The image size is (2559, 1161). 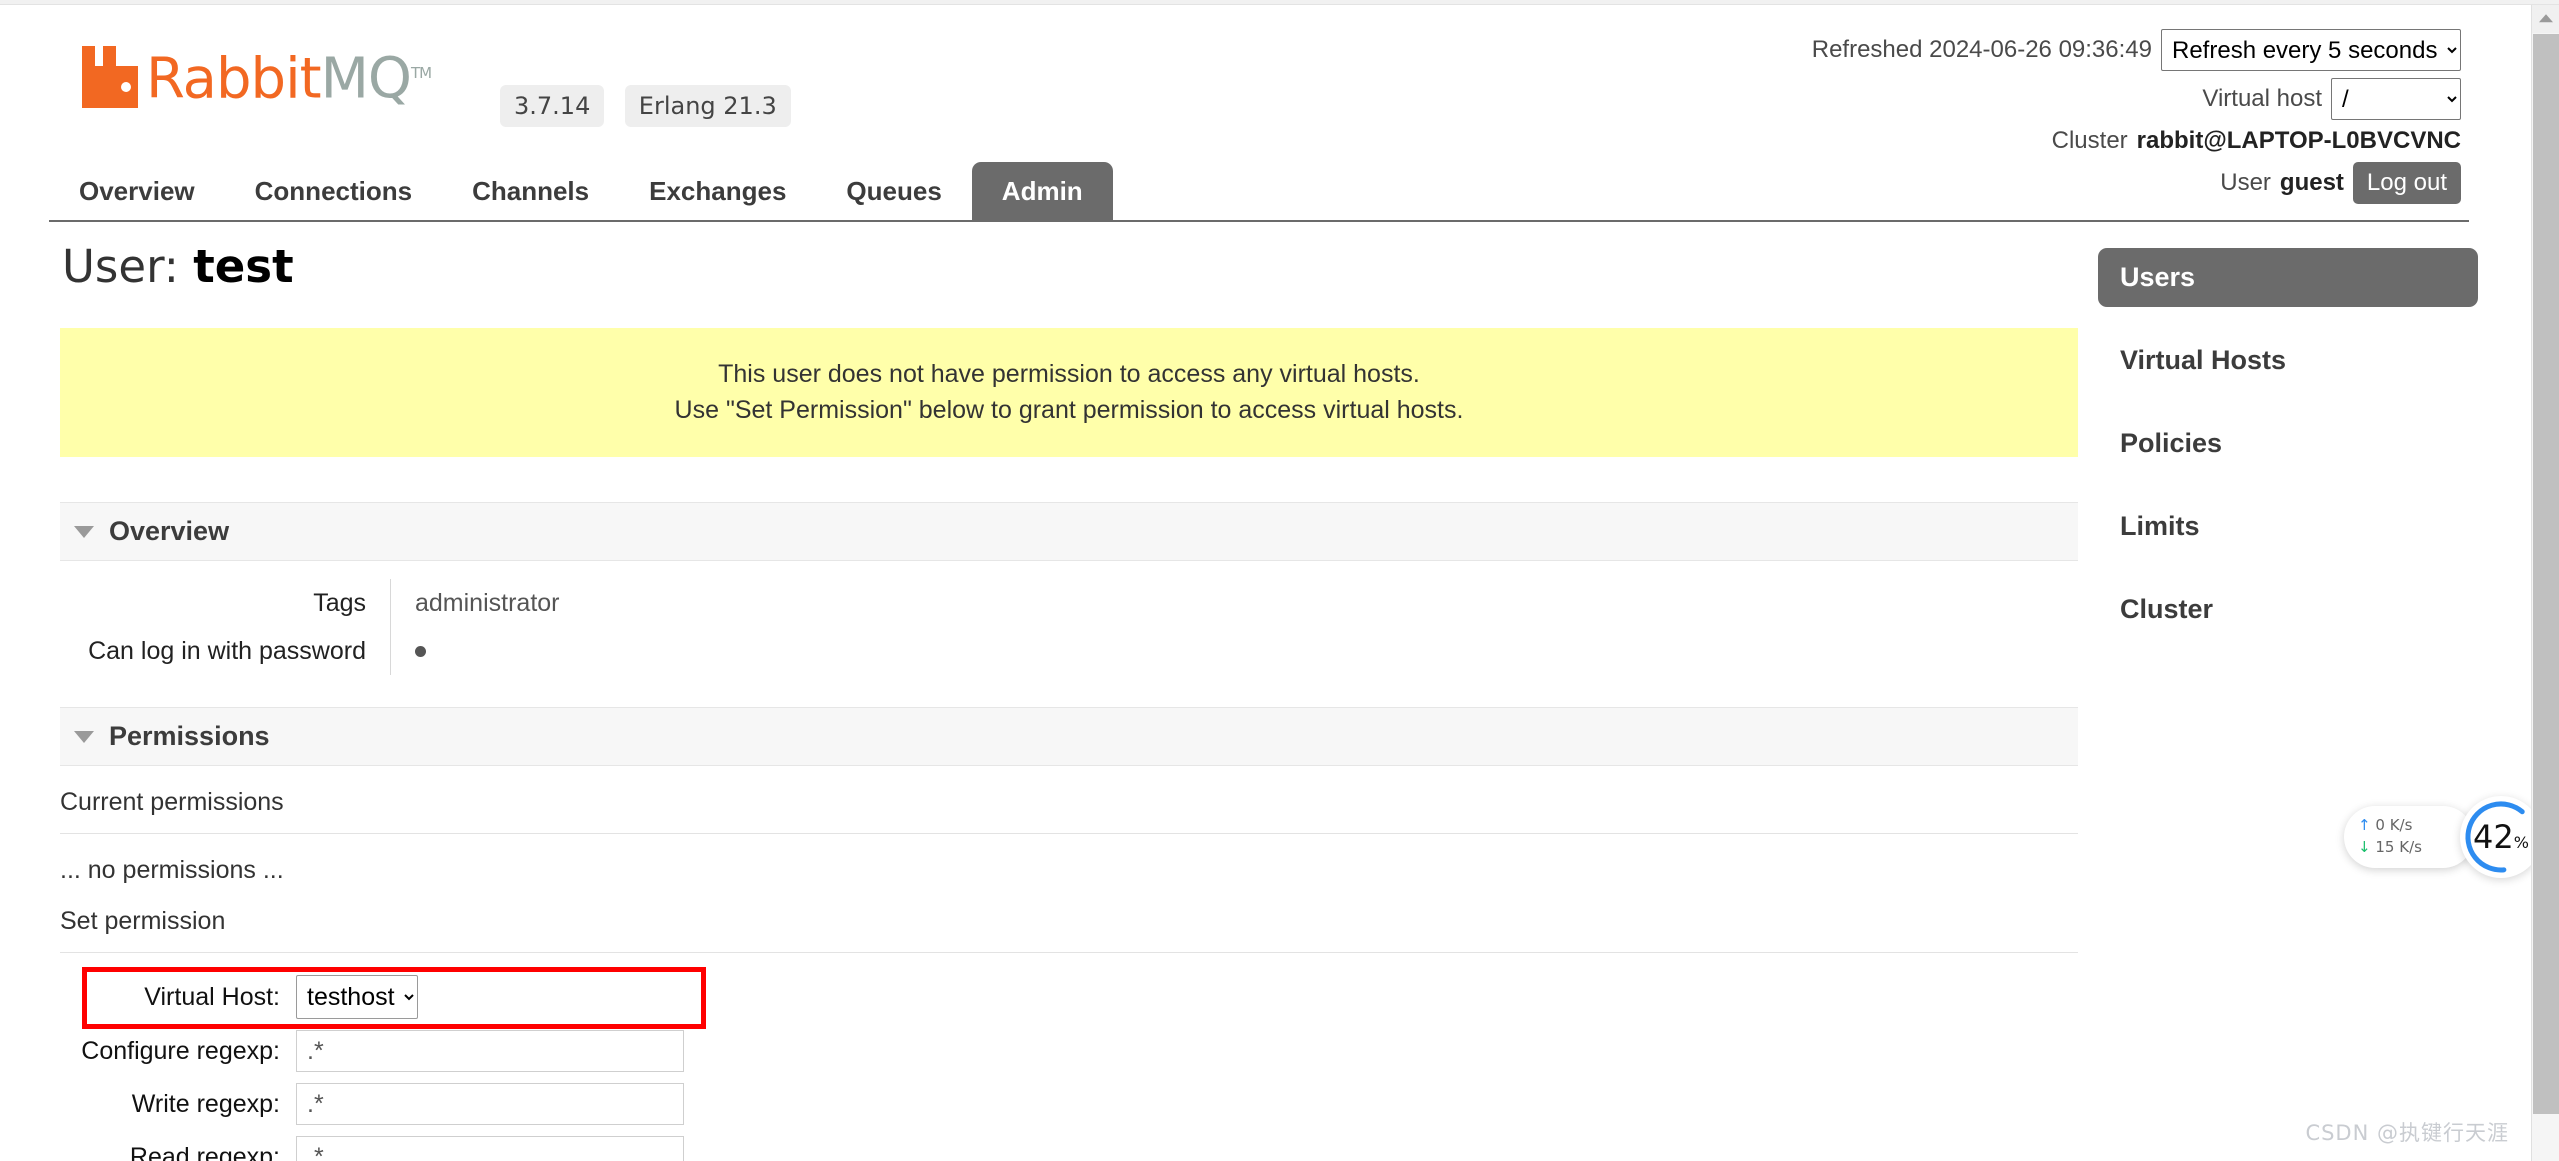 I want to click on tags-label: Tags, so click(x=339, y=602).